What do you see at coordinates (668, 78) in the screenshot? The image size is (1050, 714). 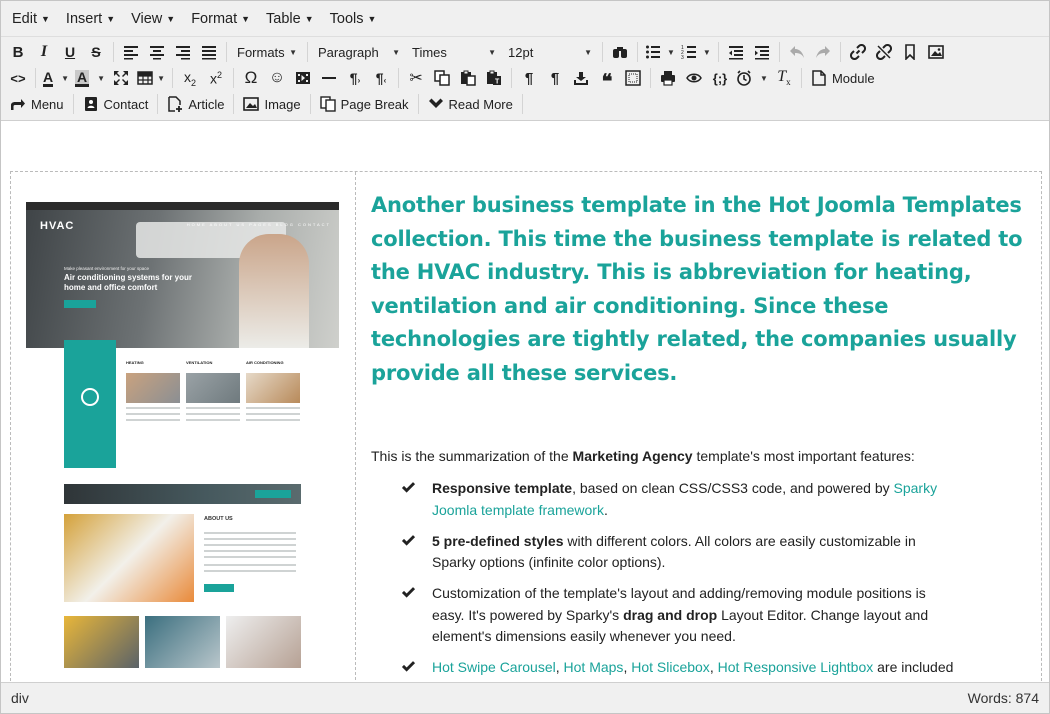 I see `print-button` at bounding box center [668, 78].